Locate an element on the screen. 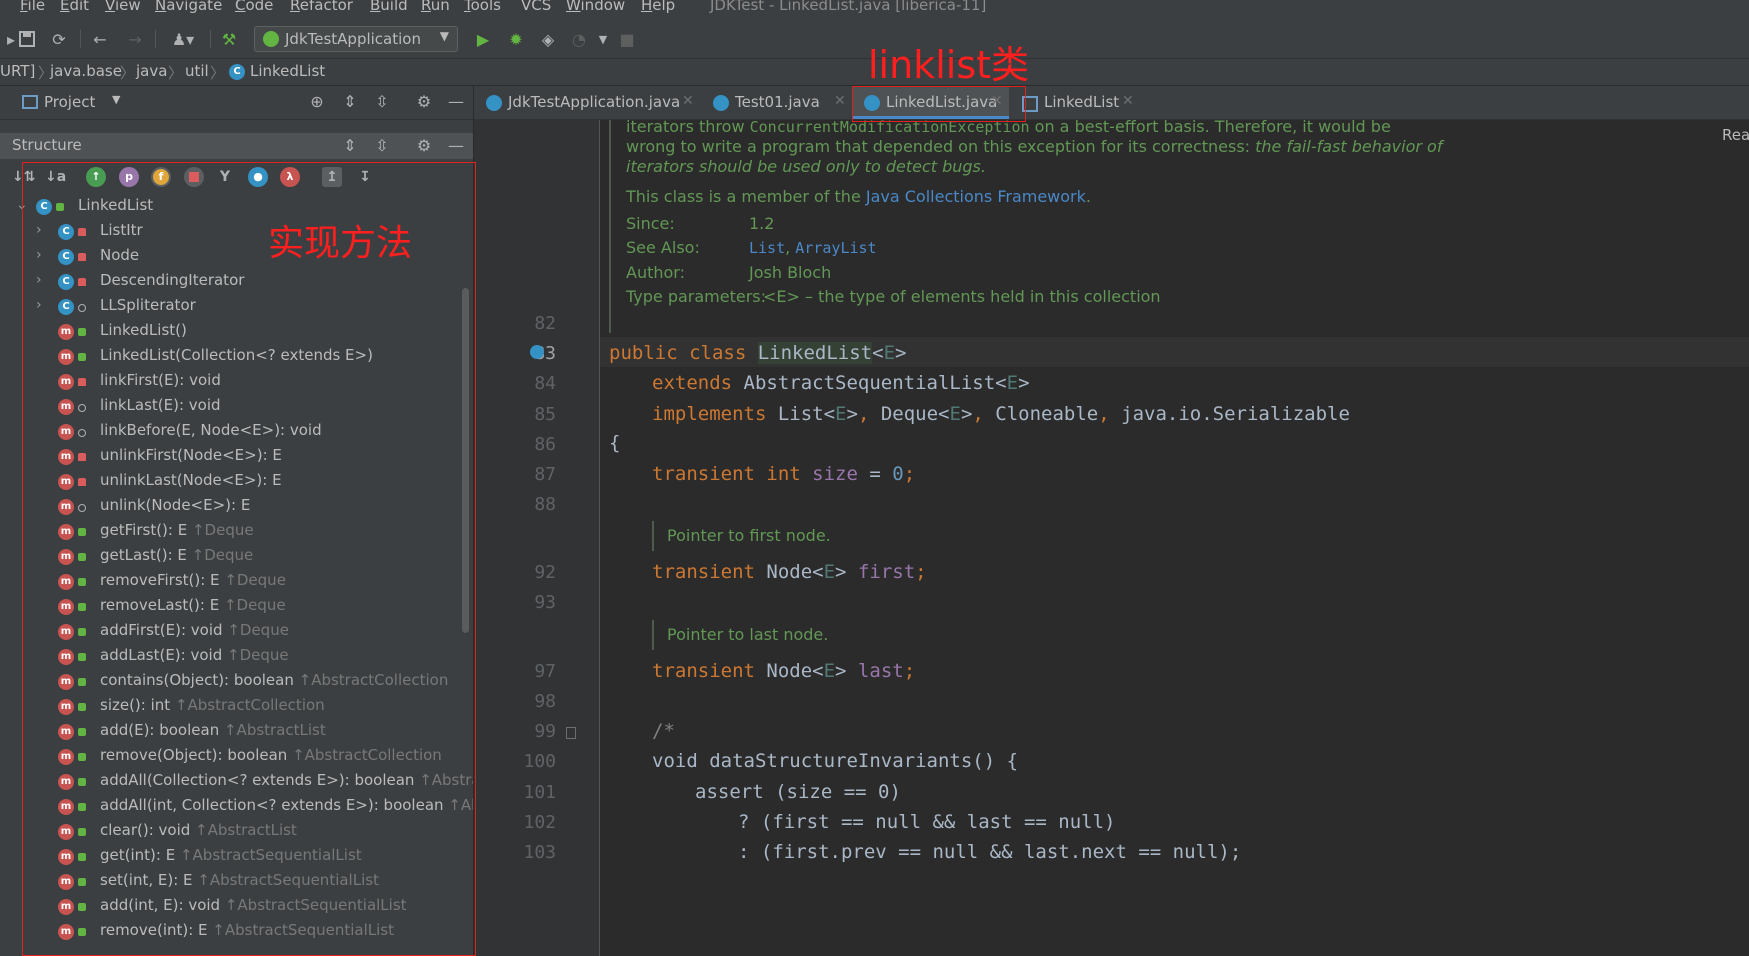  vertical-scrollbar is located at coordinates (465, 460).